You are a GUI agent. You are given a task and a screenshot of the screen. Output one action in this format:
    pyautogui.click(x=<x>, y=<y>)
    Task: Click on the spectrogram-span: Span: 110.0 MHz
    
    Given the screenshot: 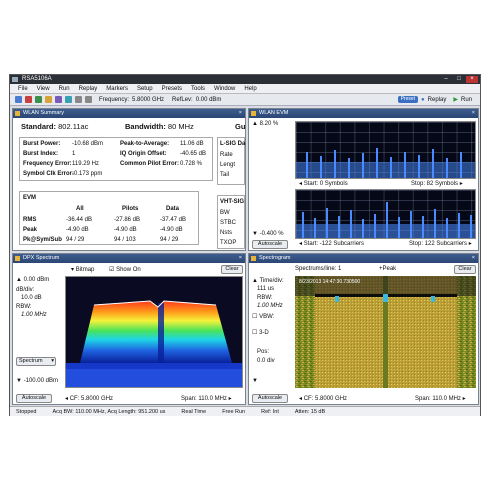 What is the action you would take?
    pyautogui.click(x=438, y=399)
    